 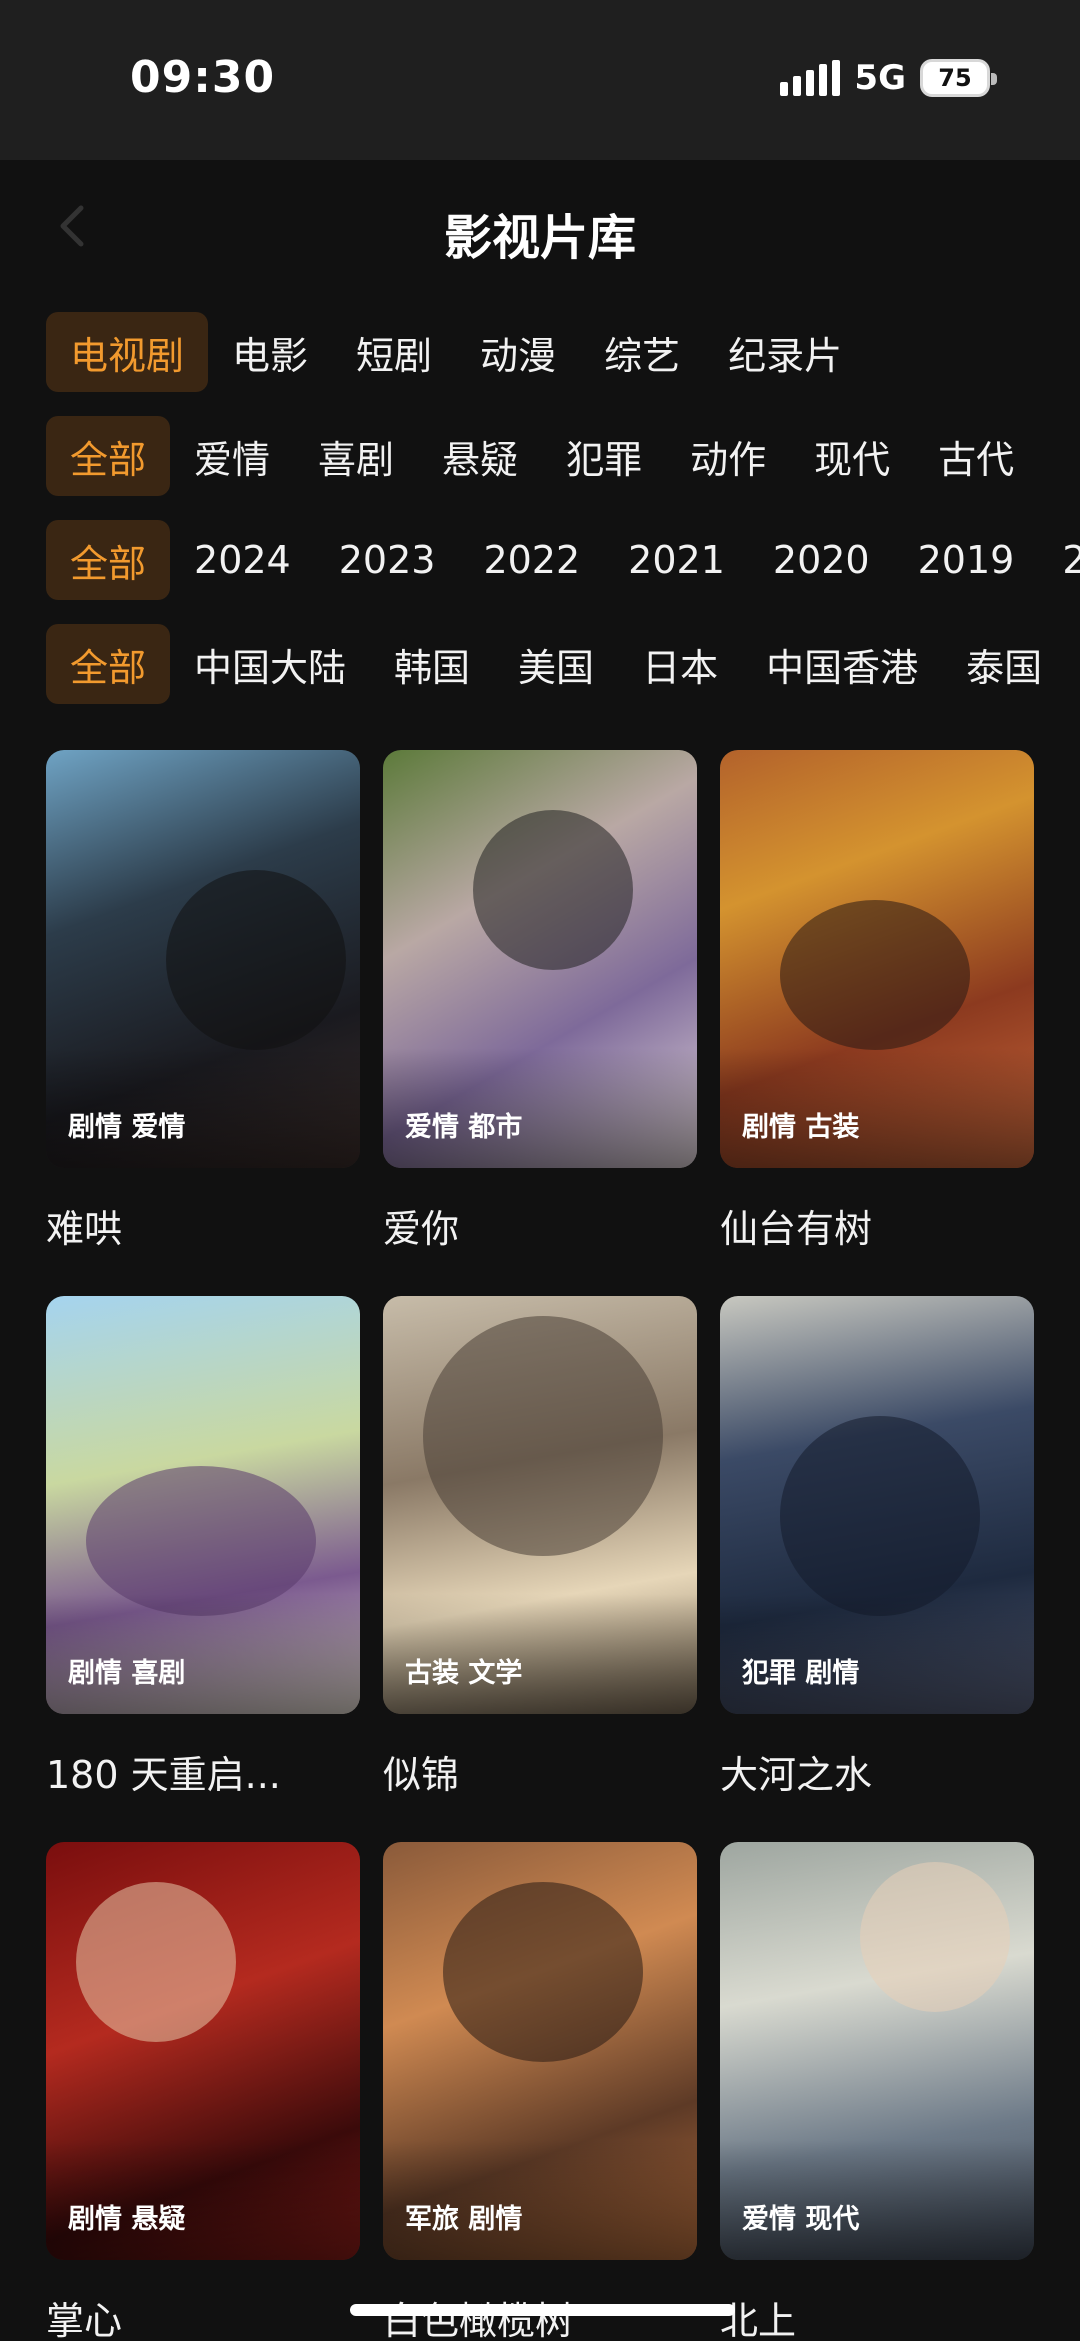 What do you see at coordinates (242, 560) in the screenshot?
I see `year-chip: 2024` at bounding box center [242, 560].